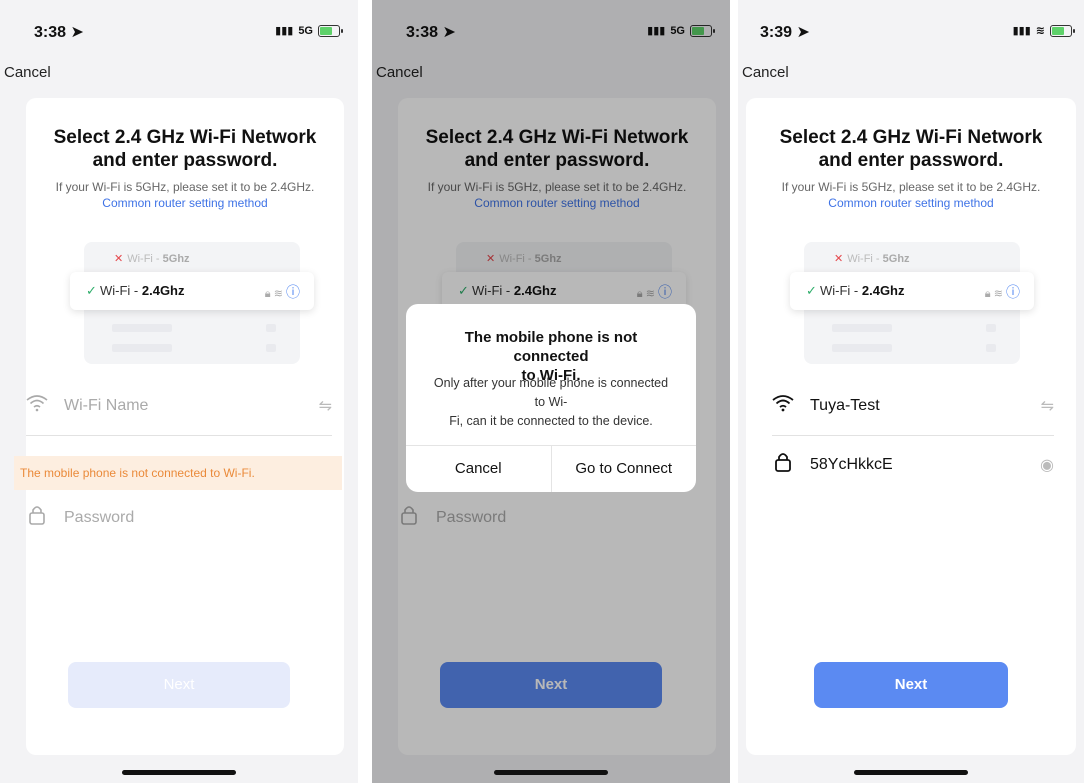 The width and height of the screenshot is (1084, 783). I want to click on status-time: 3:38 ➤, so click(59, 32).